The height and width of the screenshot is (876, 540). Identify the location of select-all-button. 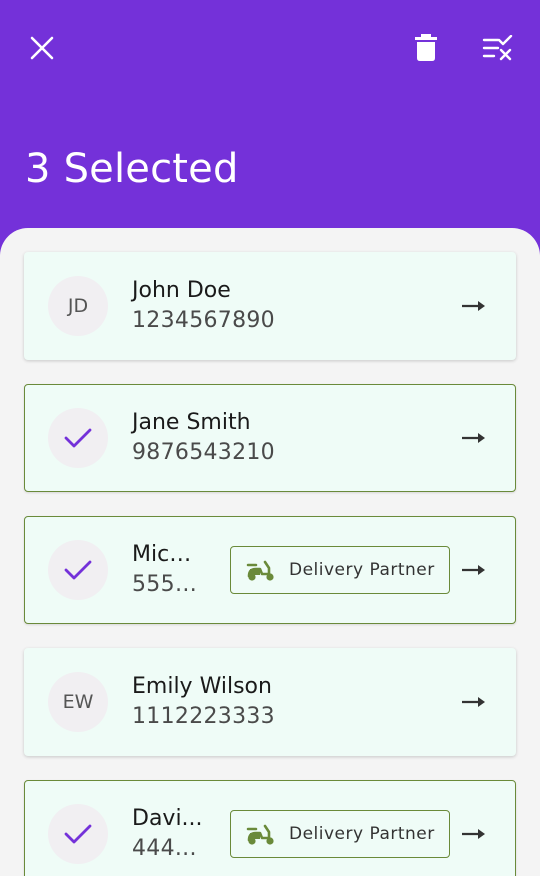
(498, 48).